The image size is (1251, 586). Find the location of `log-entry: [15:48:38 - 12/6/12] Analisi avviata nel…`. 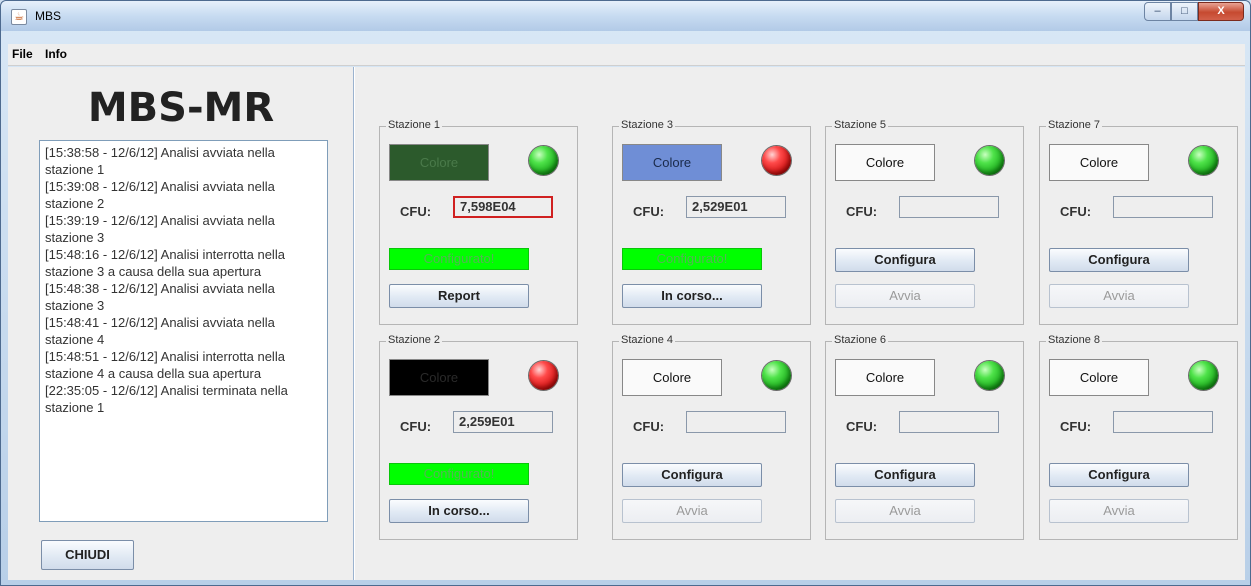

log-entry: [15:48:38 - 12/6/12] Analisi avviata nel… is located at coordinates (162, 297).